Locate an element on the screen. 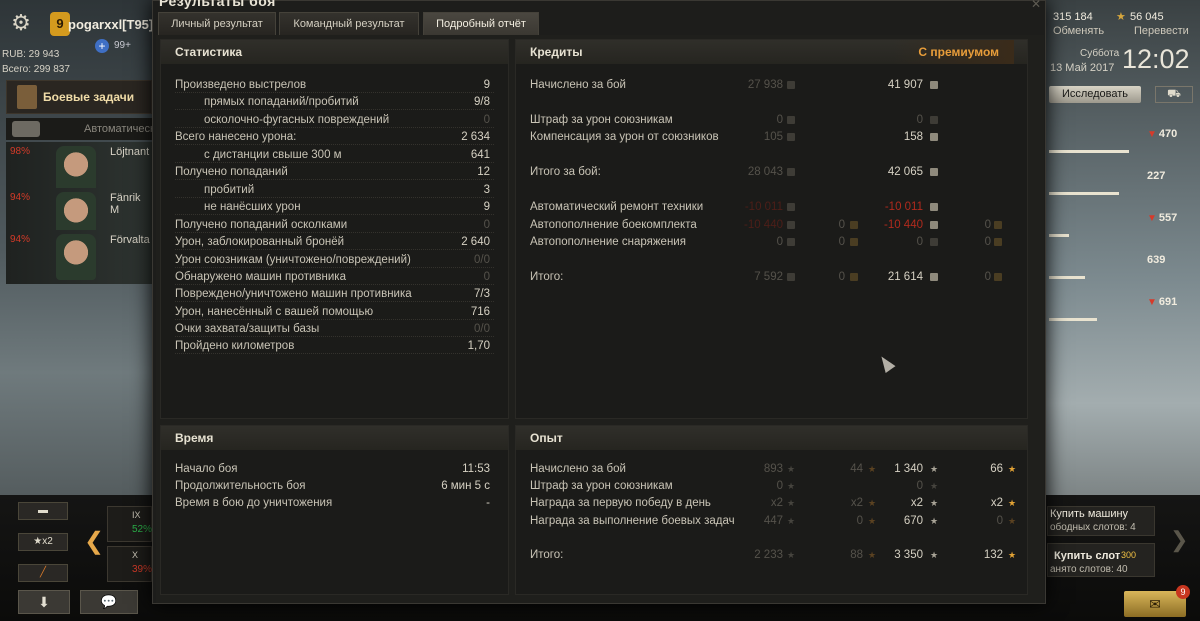 The width and height of the screenshot is (1200, 621). credits-label: Автопополнение боекомплекта is located at coordinates (613, 225).